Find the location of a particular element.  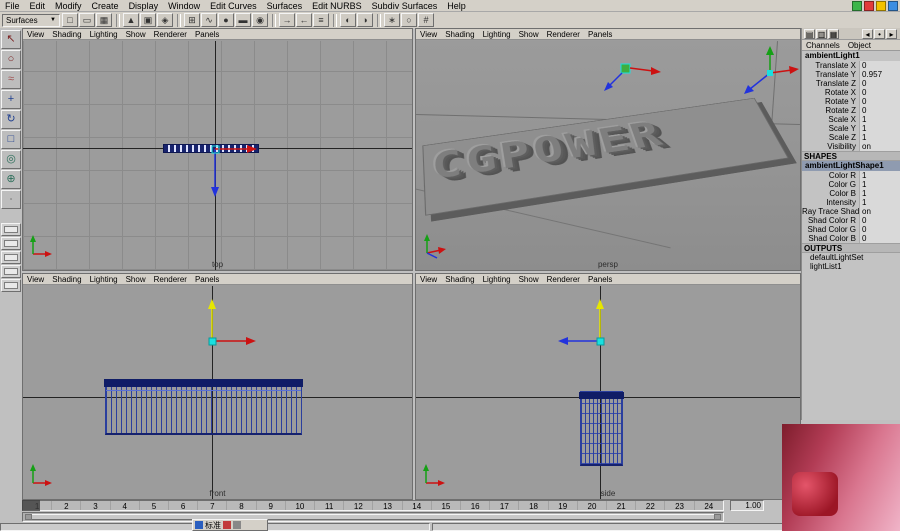

text-curves-front-view is located at coordinates (203, 407).